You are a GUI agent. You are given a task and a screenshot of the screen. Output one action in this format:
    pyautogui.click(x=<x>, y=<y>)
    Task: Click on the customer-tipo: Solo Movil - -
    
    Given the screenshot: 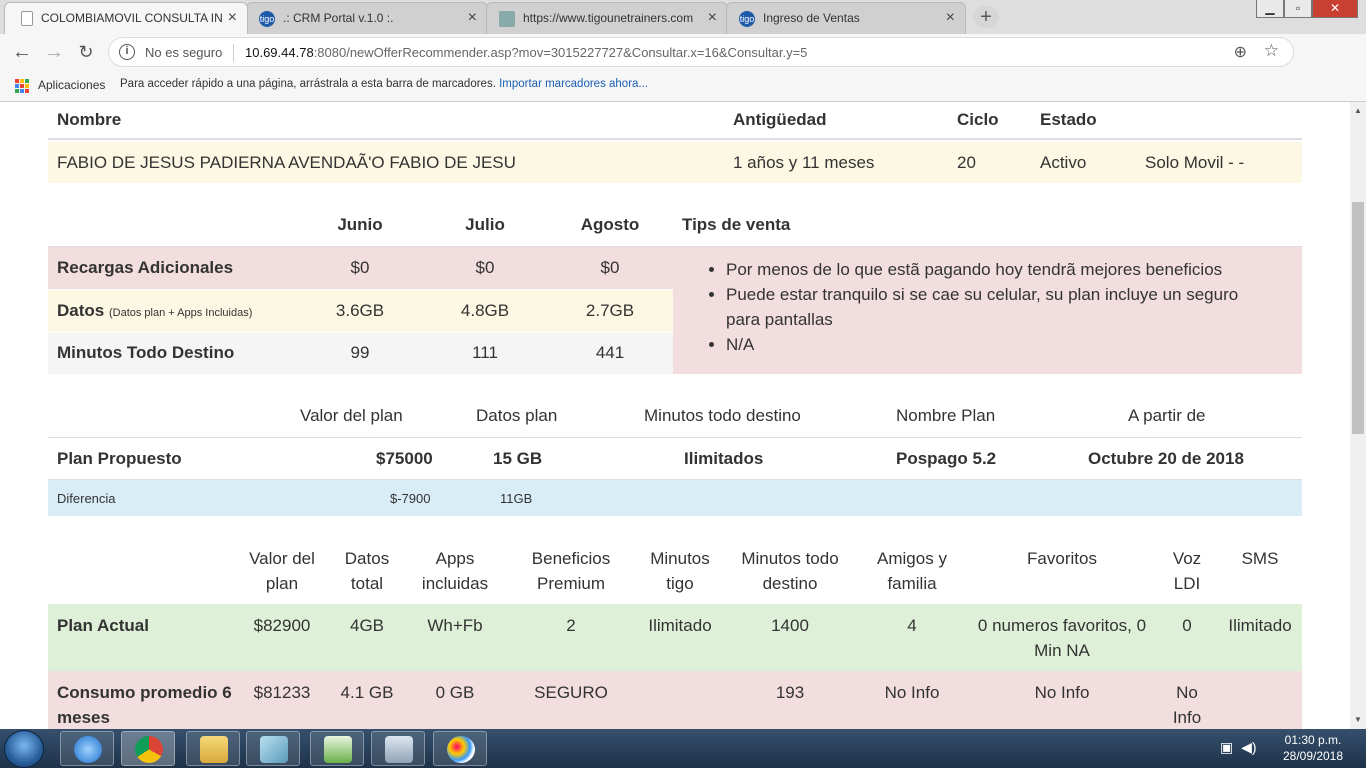 What is the action you would take?
    pyautogui.click(x=1195, y=162)
    